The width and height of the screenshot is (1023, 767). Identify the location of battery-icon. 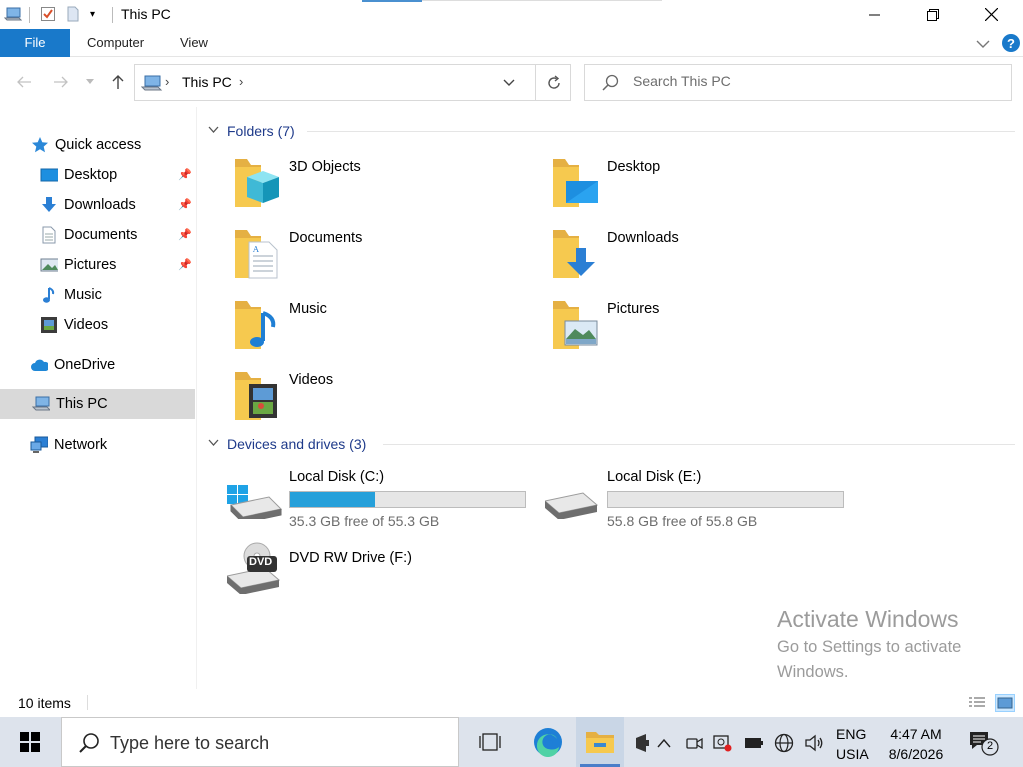
(754, 743).